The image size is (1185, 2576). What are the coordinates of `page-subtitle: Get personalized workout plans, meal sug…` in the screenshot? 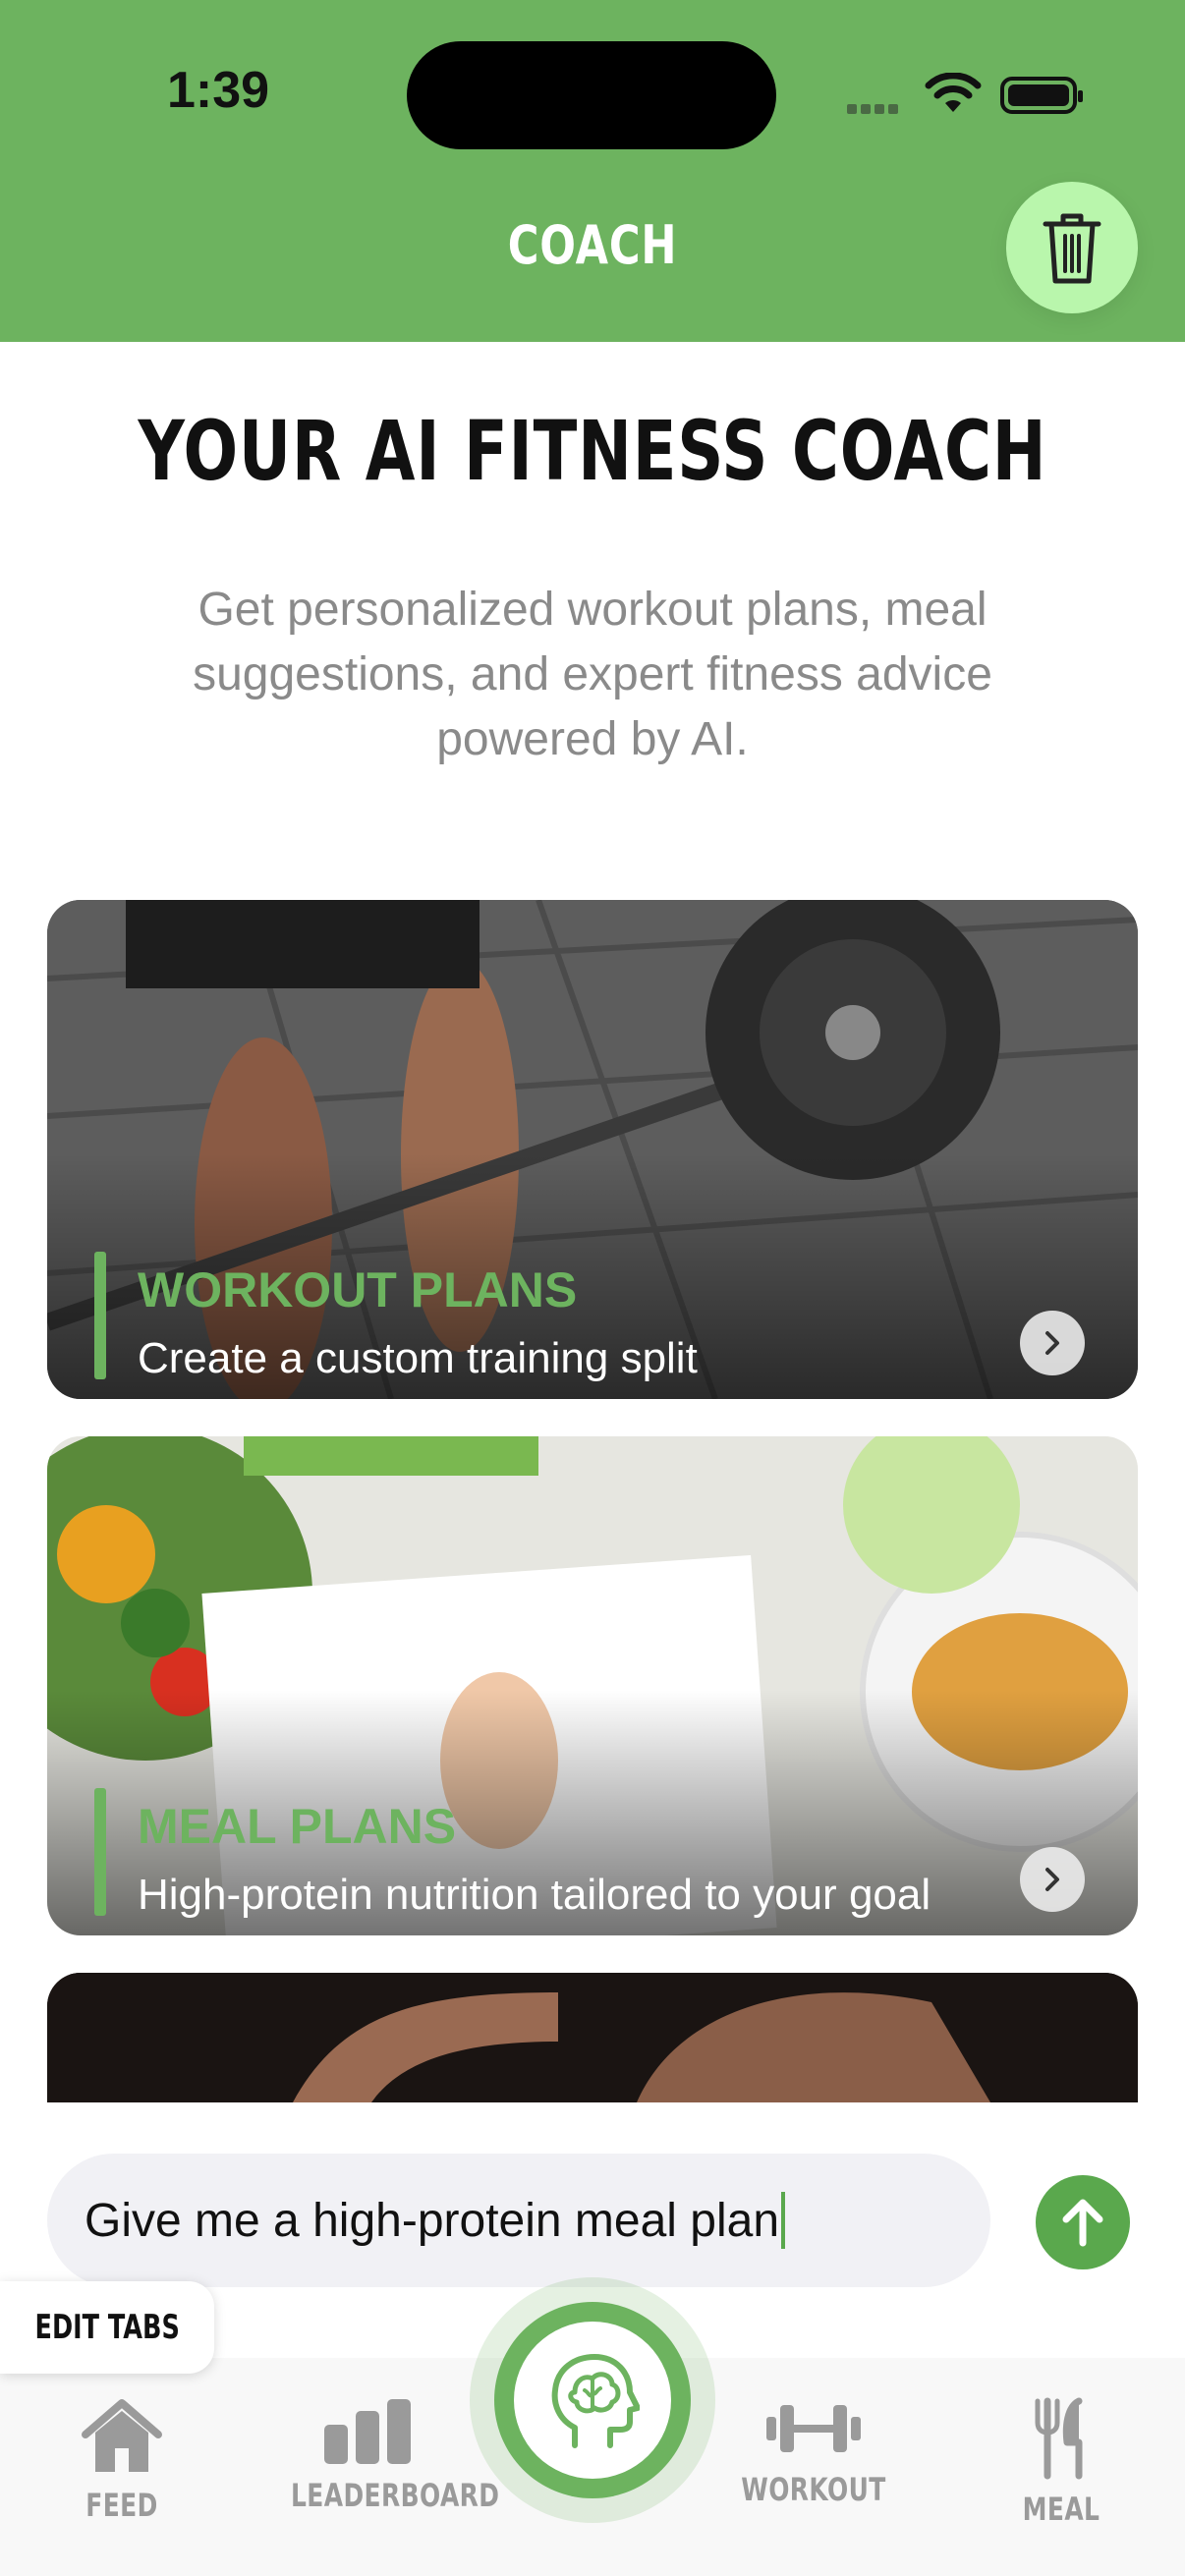 It's located at (592, 674).